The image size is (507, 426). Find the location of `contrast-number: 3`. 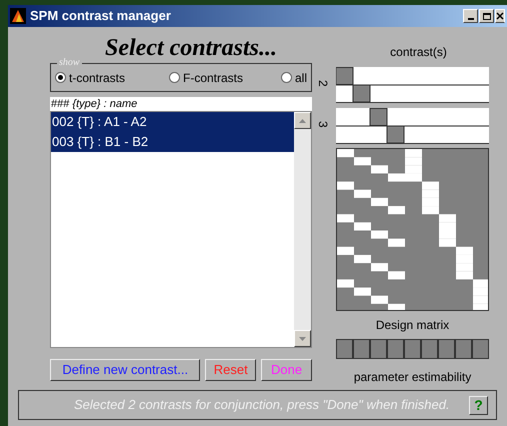

contrast-number: 3 is located at coordinates (323, 125).